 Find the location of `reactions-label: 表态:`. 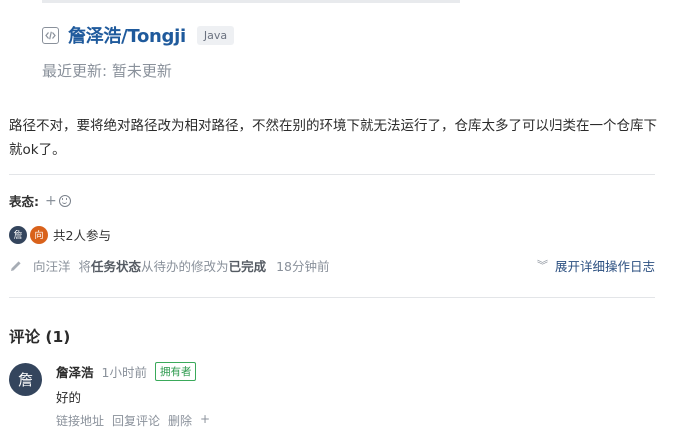

reactions-label: 表态: is located at coordinates (24, 201).